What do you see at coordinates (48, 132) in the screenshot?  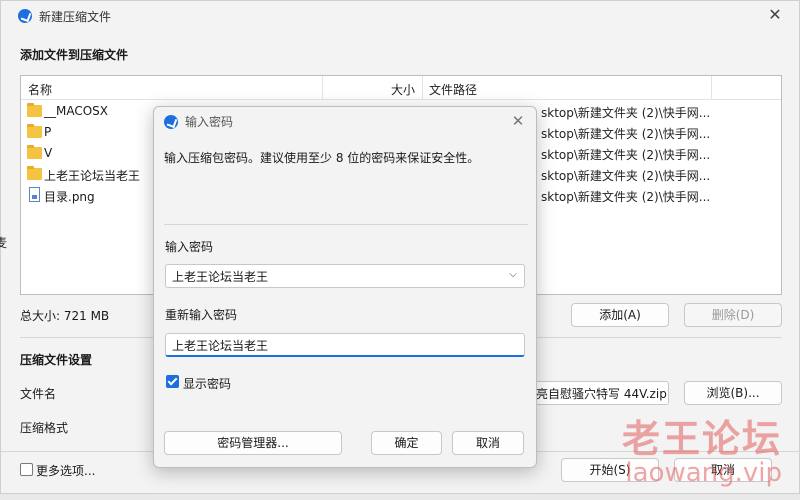 I see `file-name: P` at bounding box center [48, 132].